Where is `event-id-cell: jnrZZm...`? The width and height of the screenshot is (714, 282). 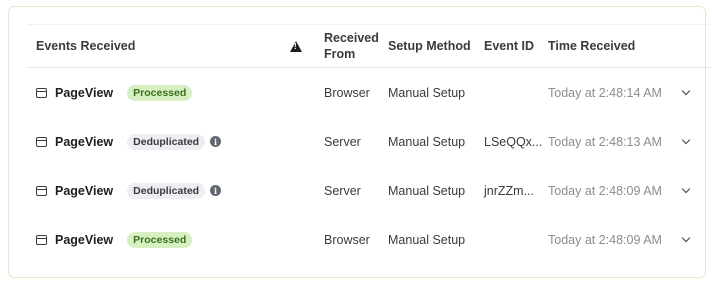
event-id-cell: jnrZZm... is located at coordinates (509, 190).